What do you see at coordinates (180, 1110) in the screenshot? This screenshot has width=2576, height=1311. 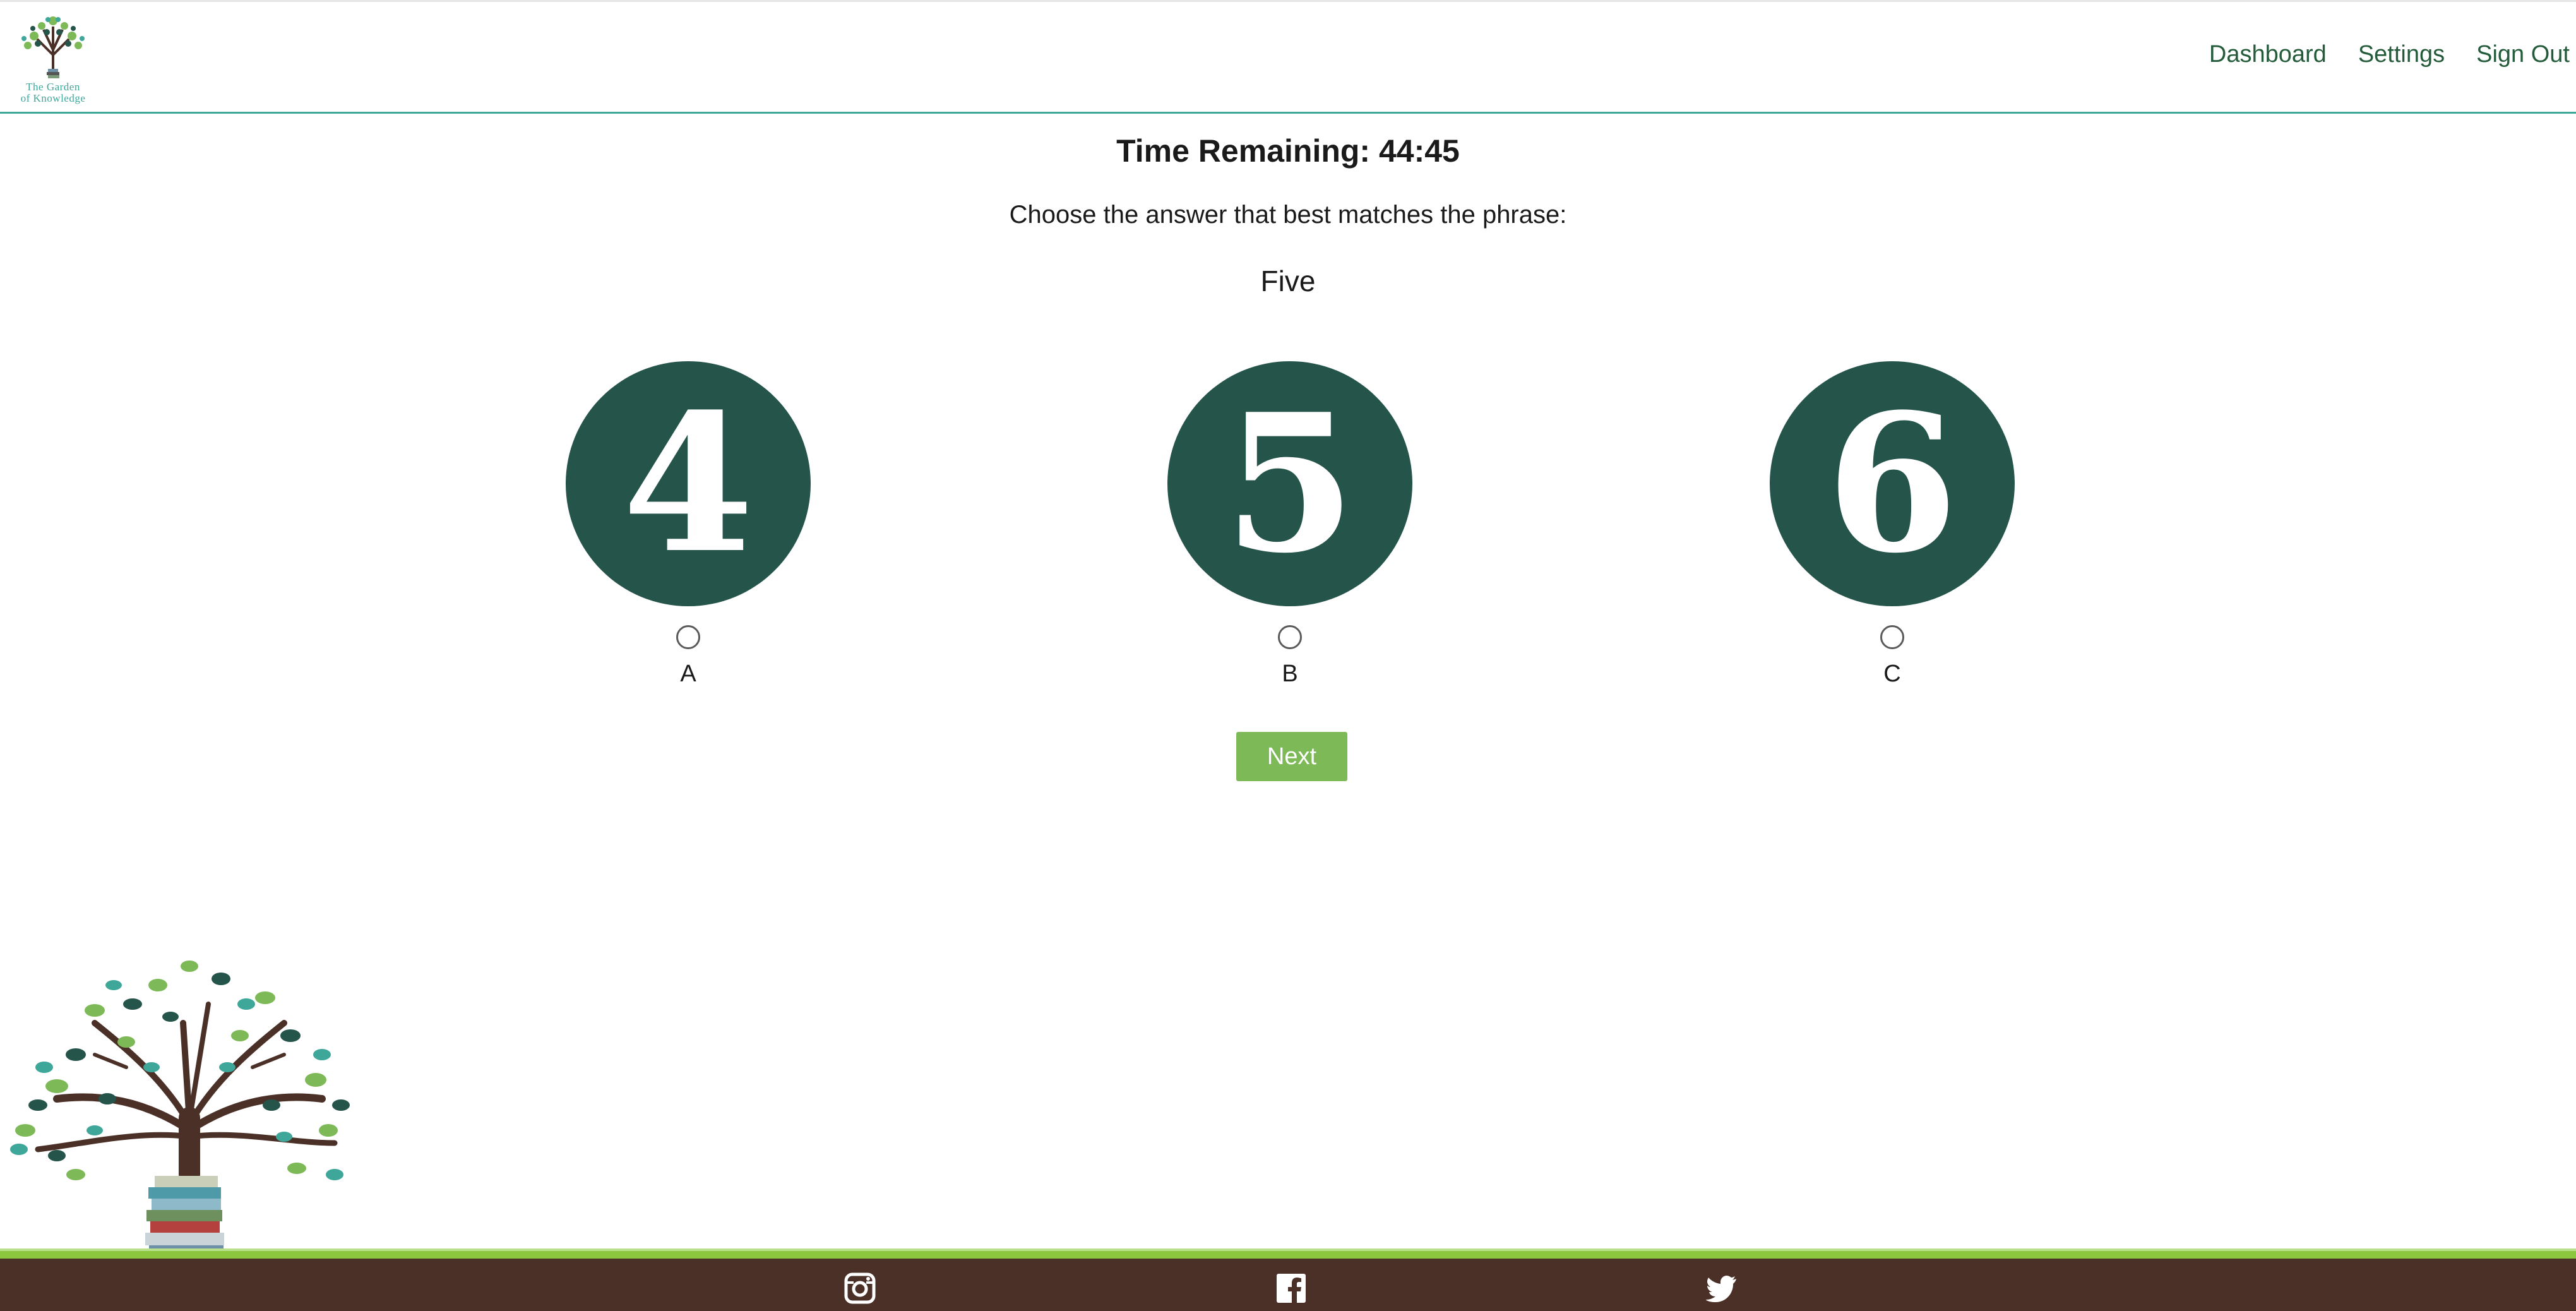 I see `decorative-tree-icon` at bounding box center [180, 1110].